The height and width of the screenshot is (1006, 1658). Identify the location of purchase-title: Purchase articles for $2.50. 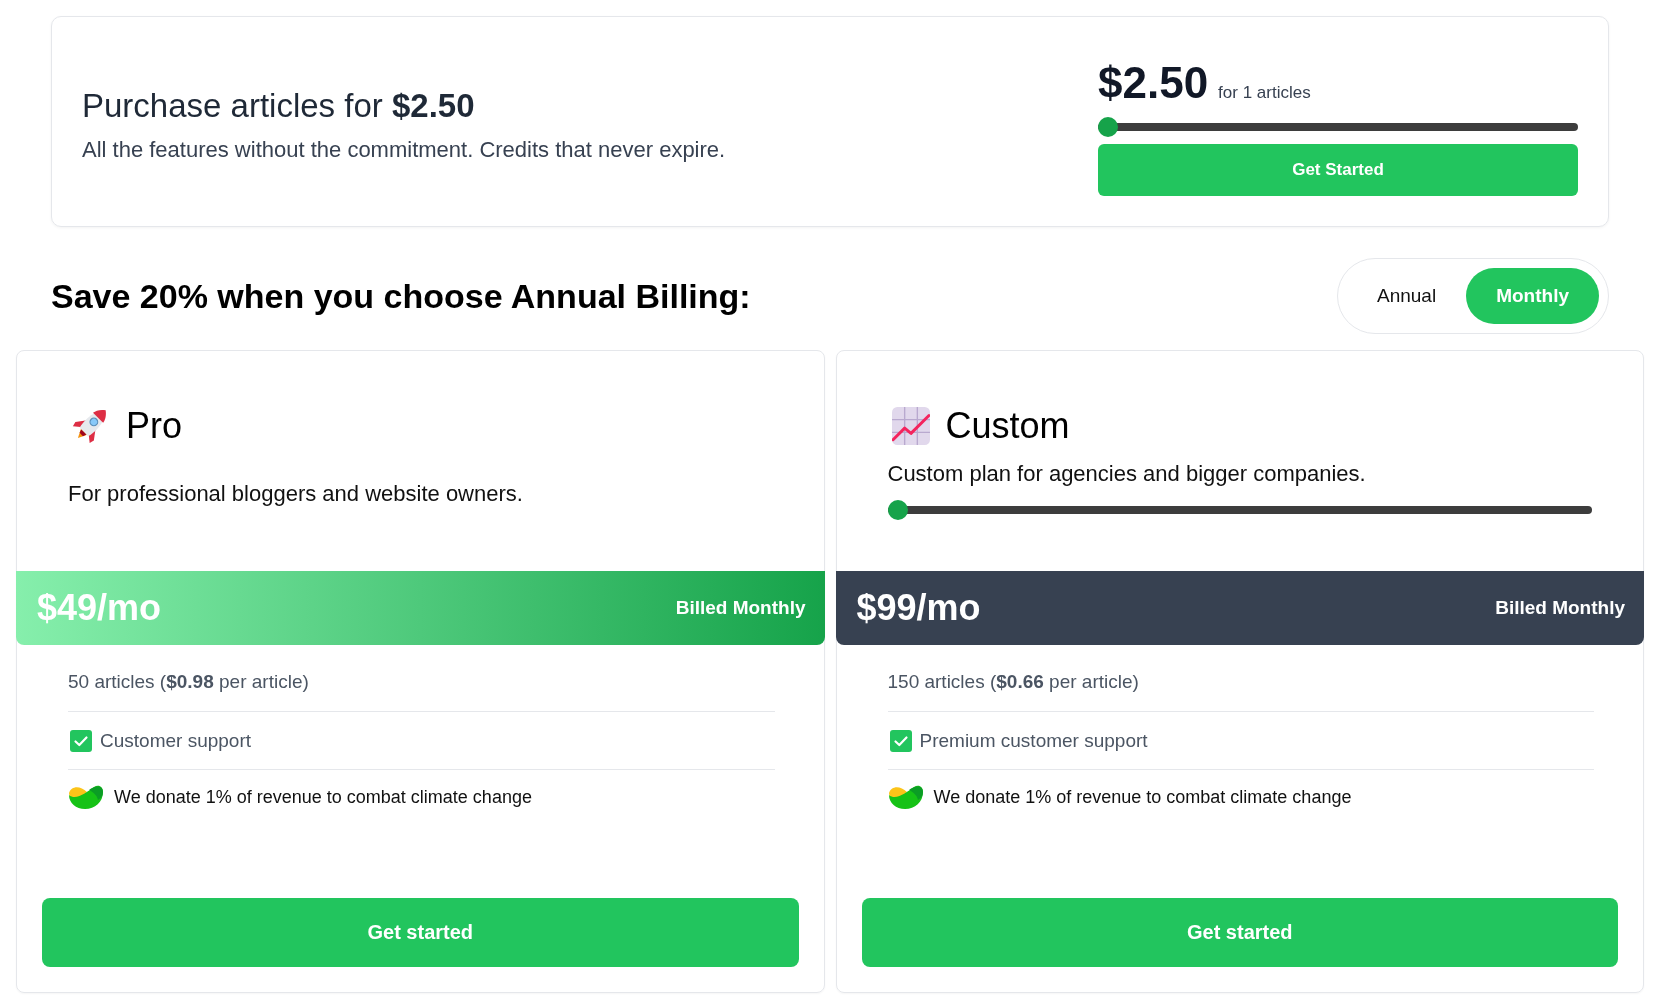
(279, 105).